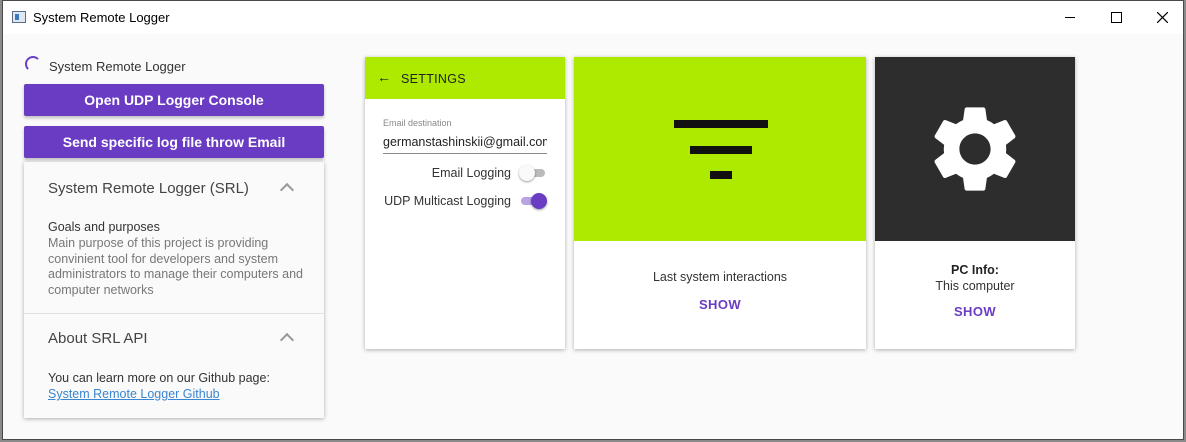  What do you see at coordinates (98, 338) in the screenshot?
I see `accordion-header-api: About SRL API` at bounding box center [98, 338].